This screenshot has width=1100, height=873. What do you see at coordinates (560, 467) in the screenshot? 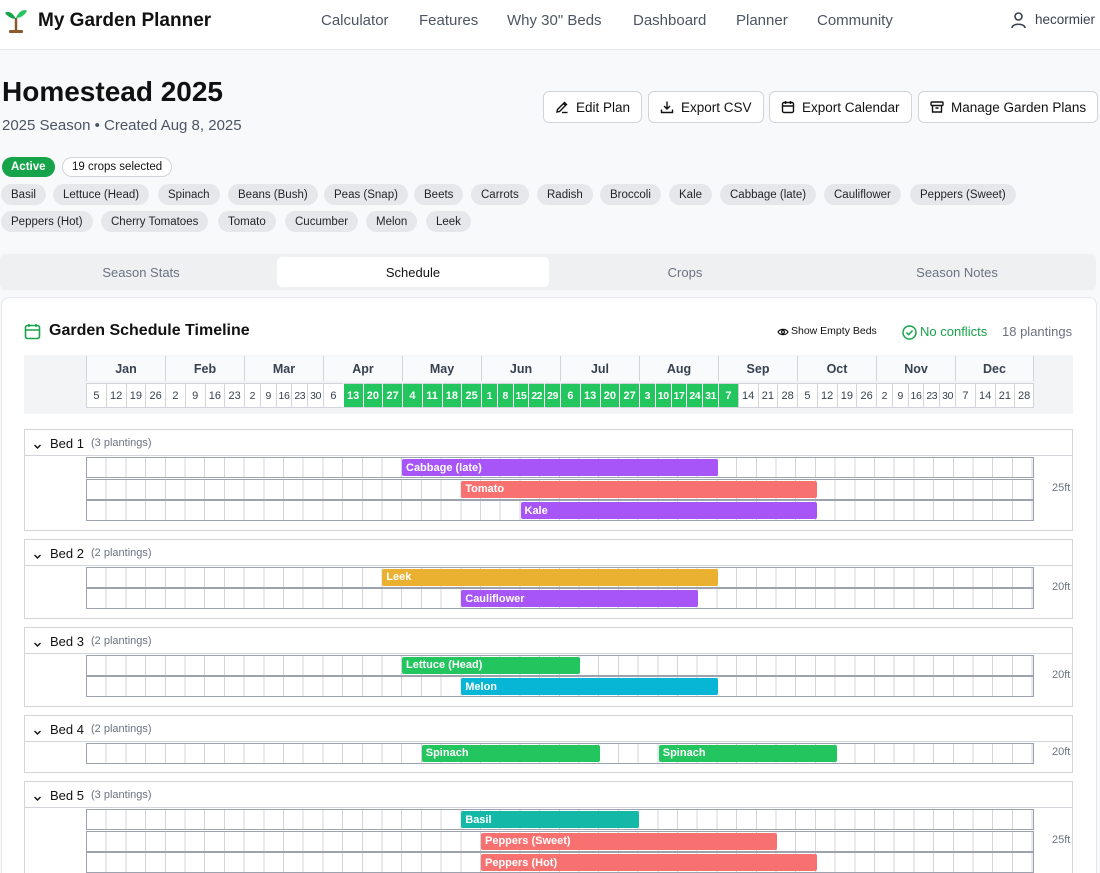
I see `planting-bar: Cabbage (late)` at bounding box center [560, 467].